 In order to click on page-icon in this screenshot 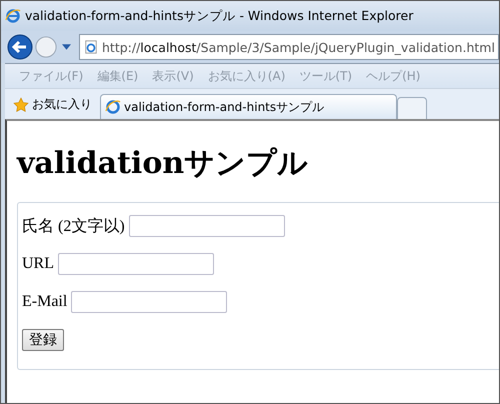, I will do `click(91, 47)`.